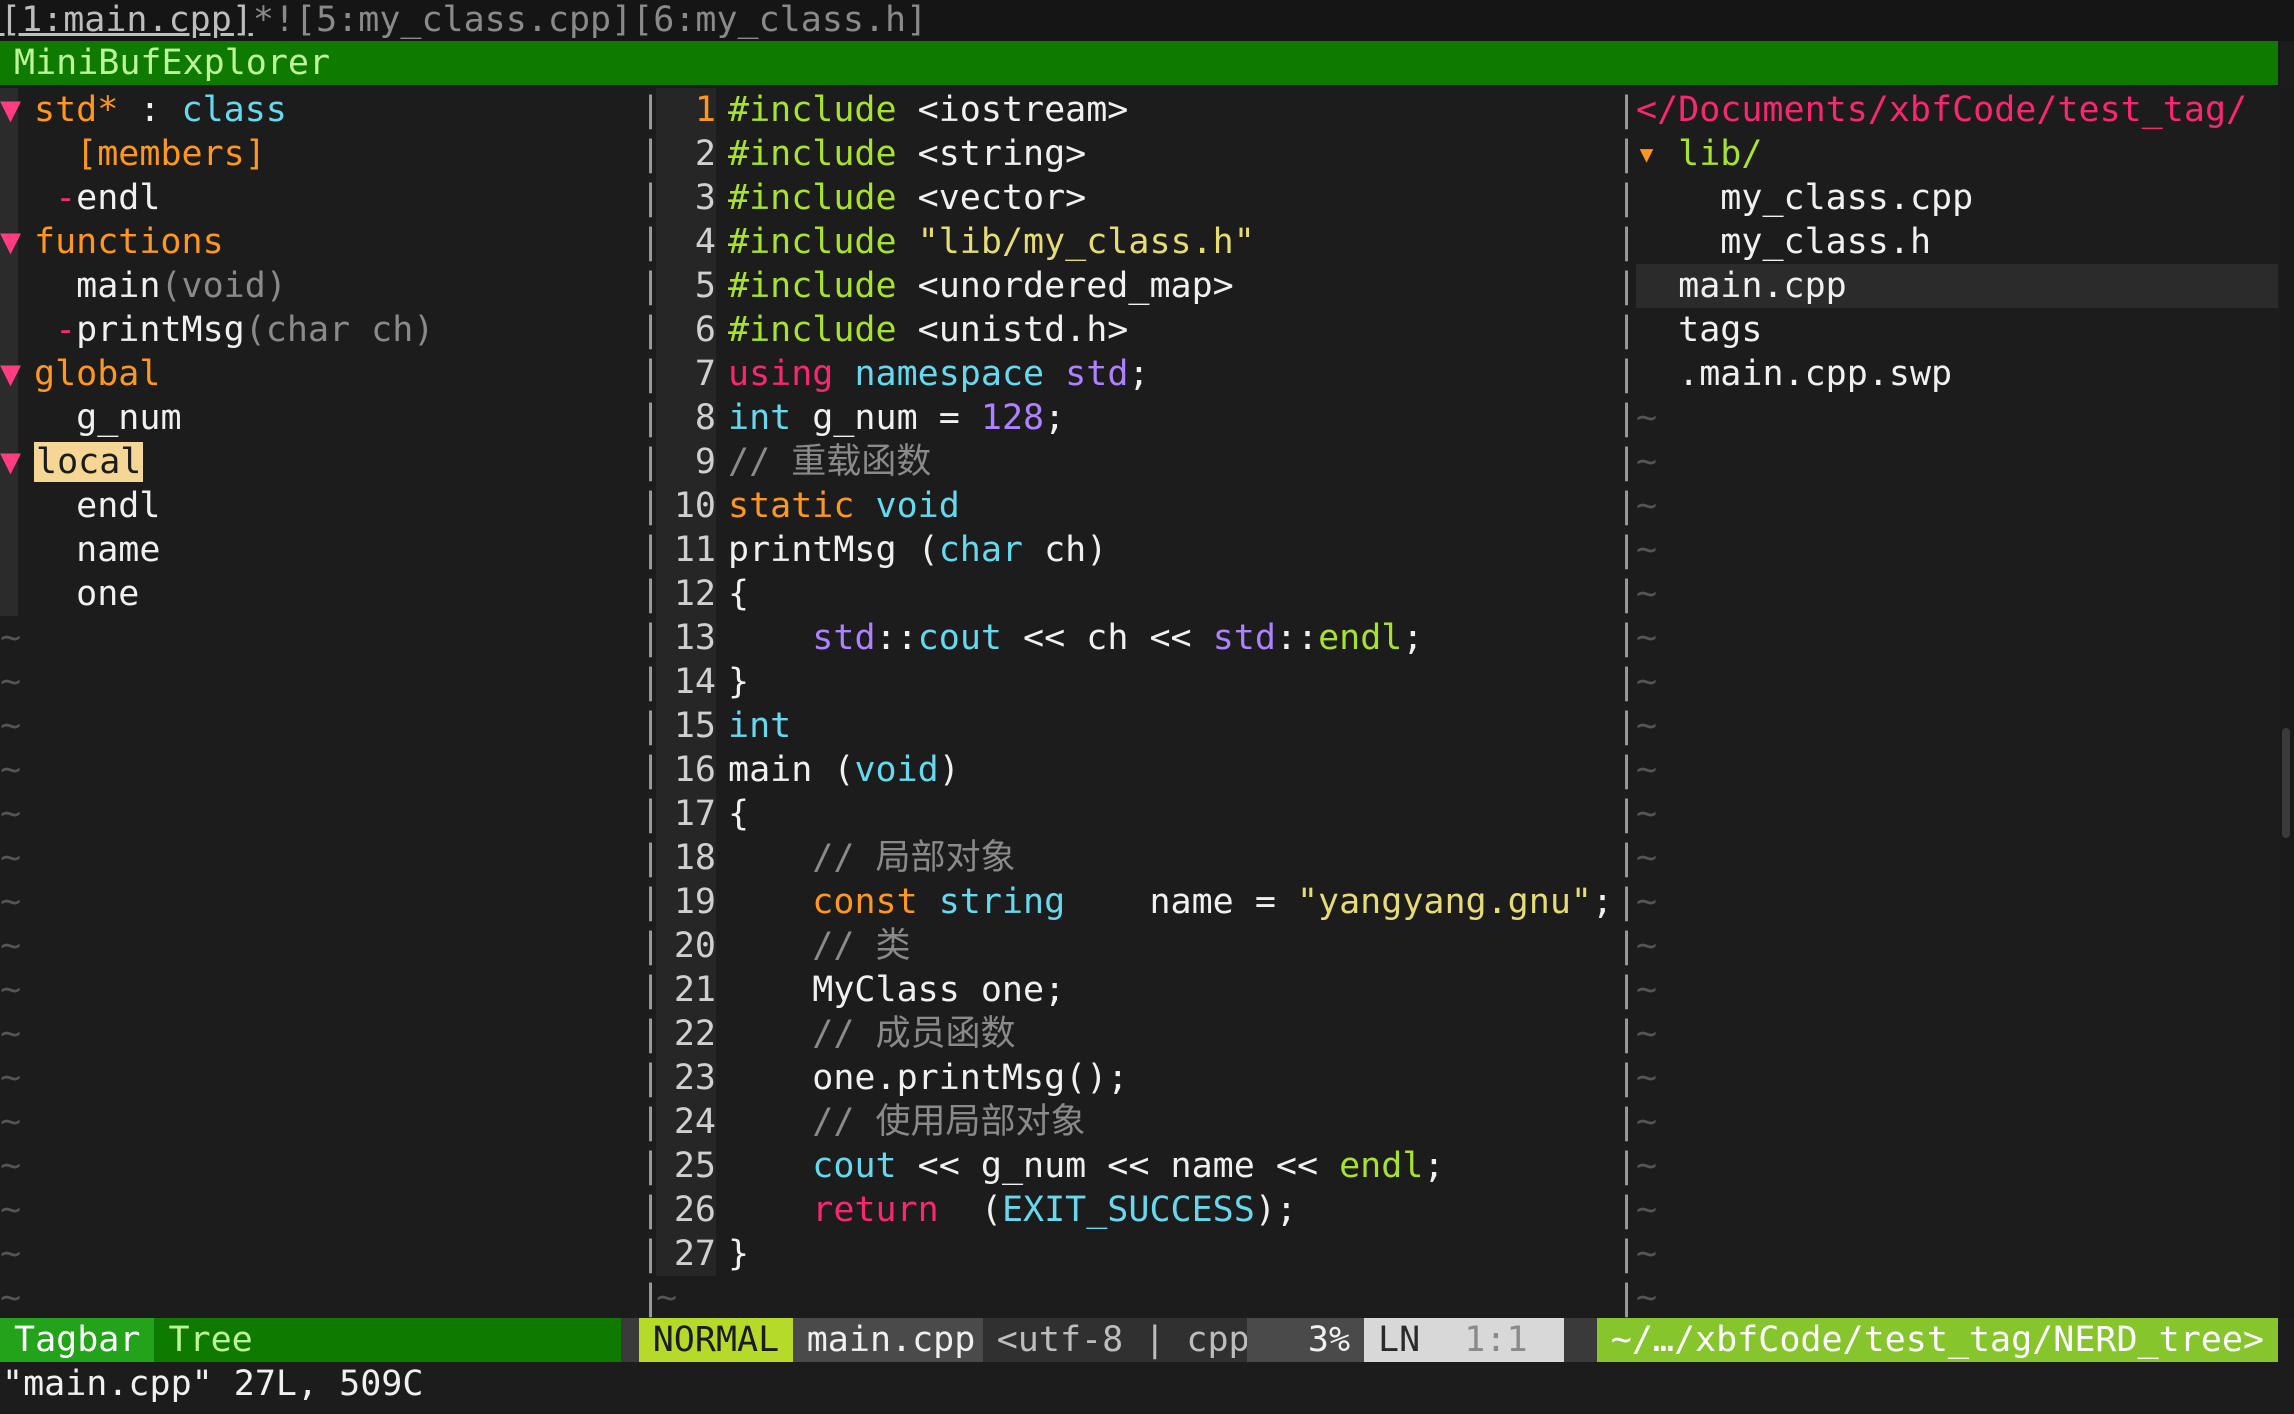 This screenshot has width=2294, height=1414. I want to click on code-text: // 重载函数, so click(830, 462).